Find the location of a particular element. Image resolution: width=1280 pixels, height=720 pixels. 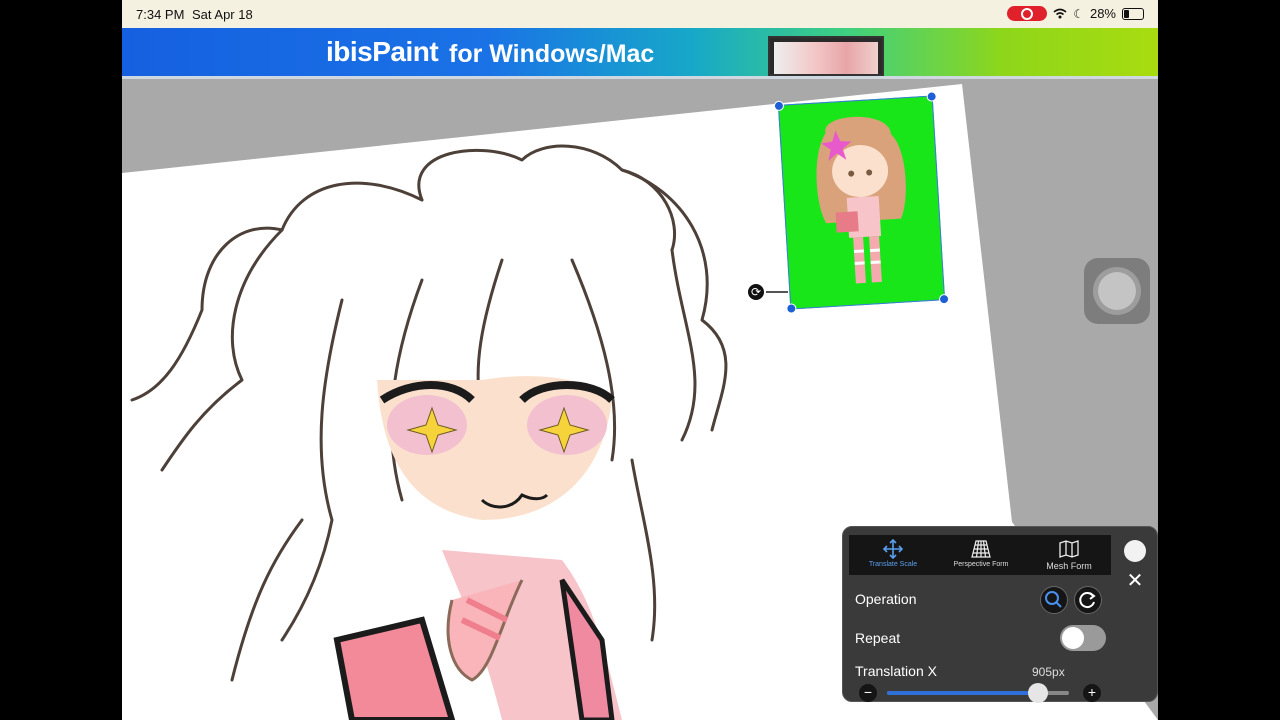

moon-icon: ☾ is located at coordinates (1078, 13).